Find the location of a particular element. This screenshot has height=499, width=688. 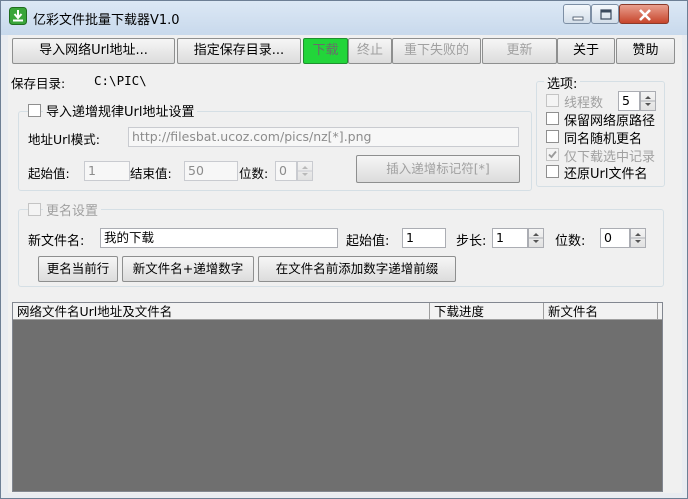

close-button is located at coordinates (644, 14).